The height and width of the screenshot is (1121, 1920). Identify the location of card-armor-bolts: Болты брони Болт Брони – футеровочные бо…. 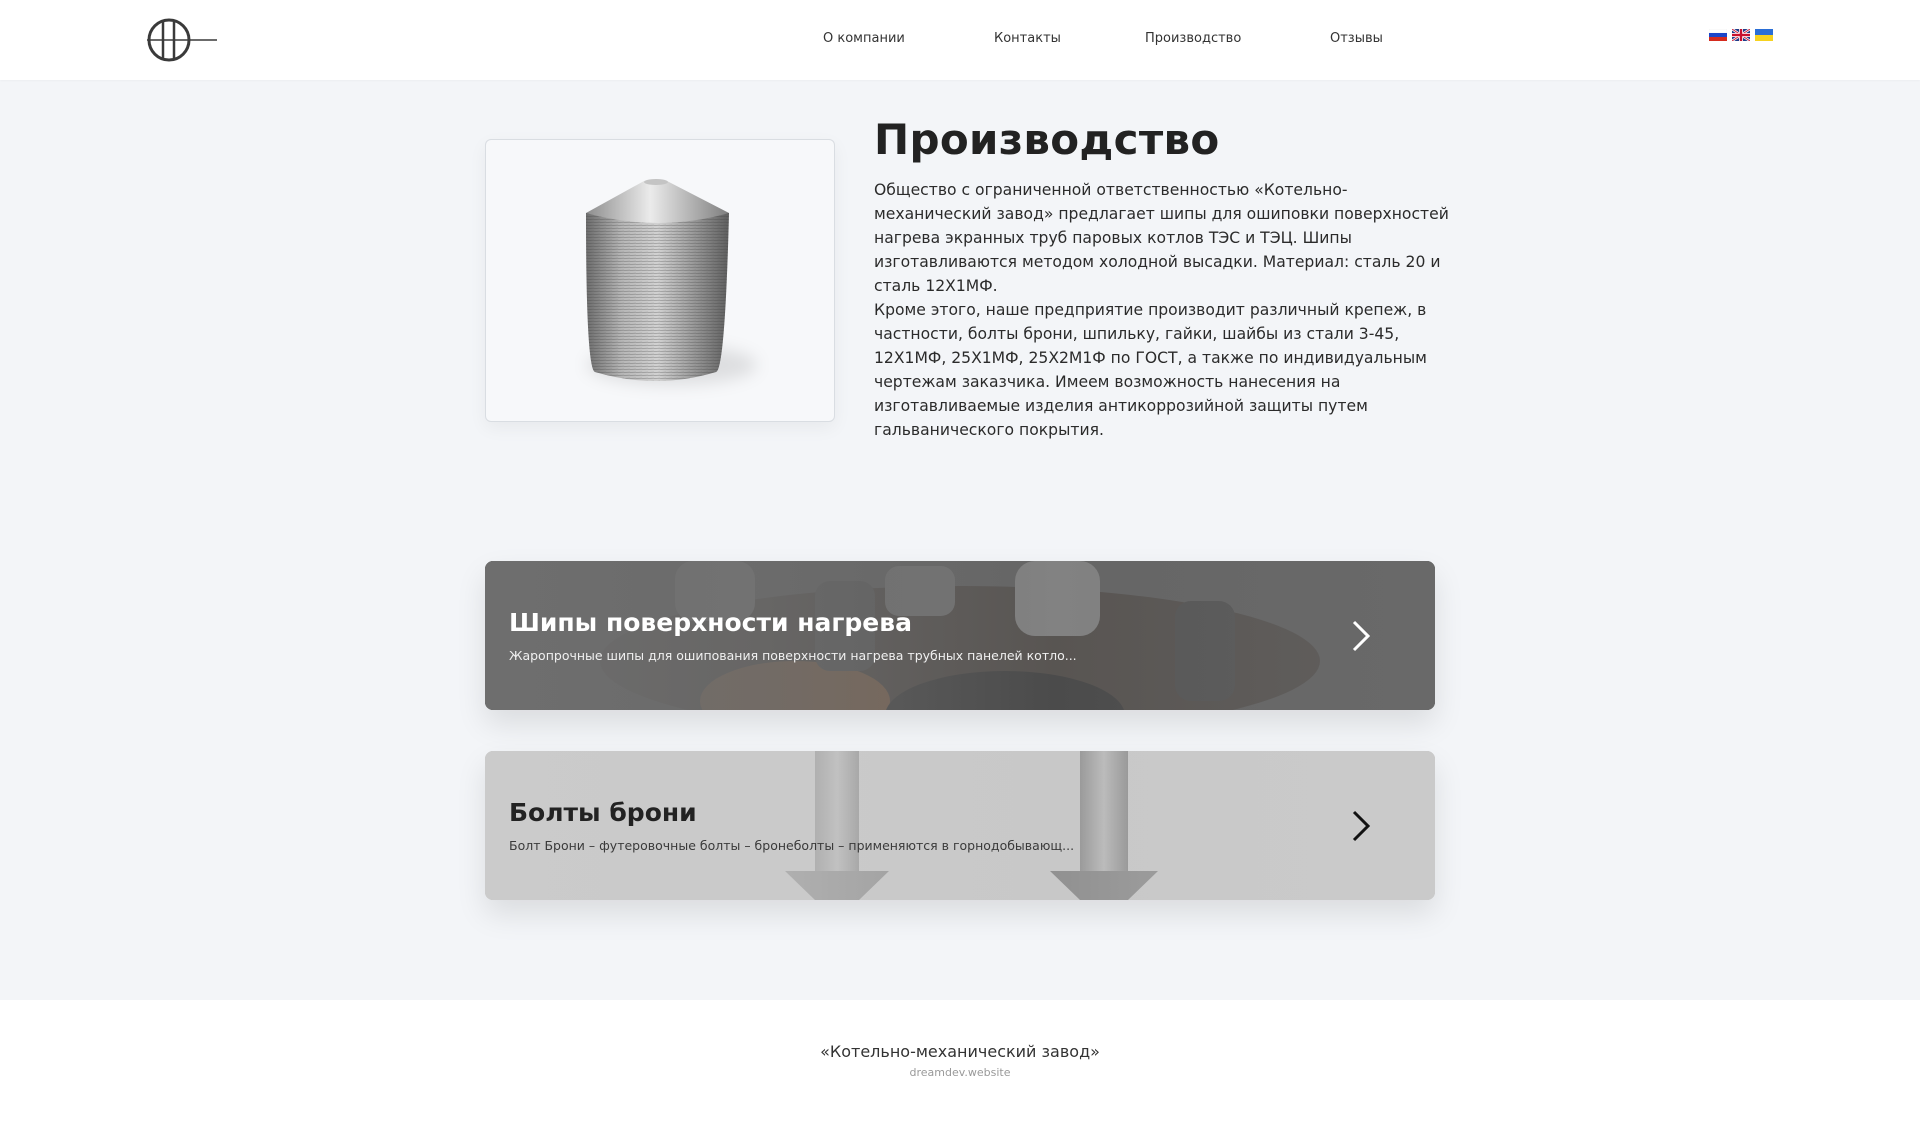
(960, 825).